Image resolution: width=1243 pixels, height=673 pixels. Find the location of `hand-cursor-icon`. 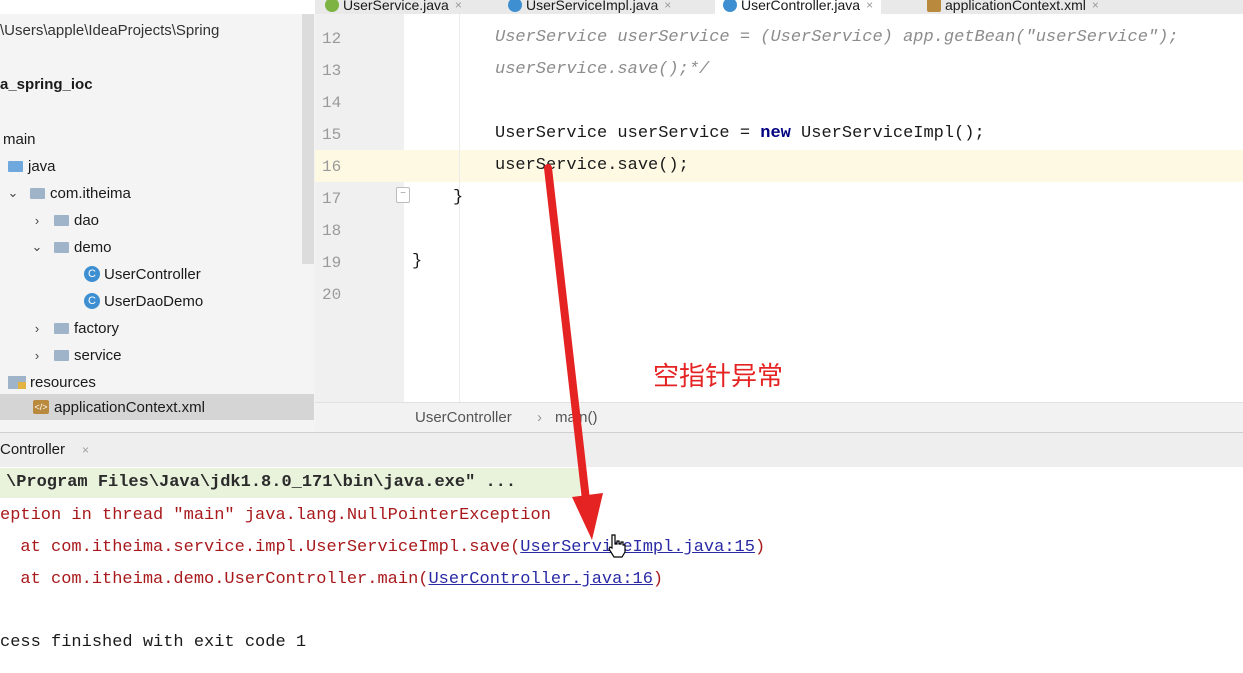

hand-cursor-icon is located at coordinates (617, 546).